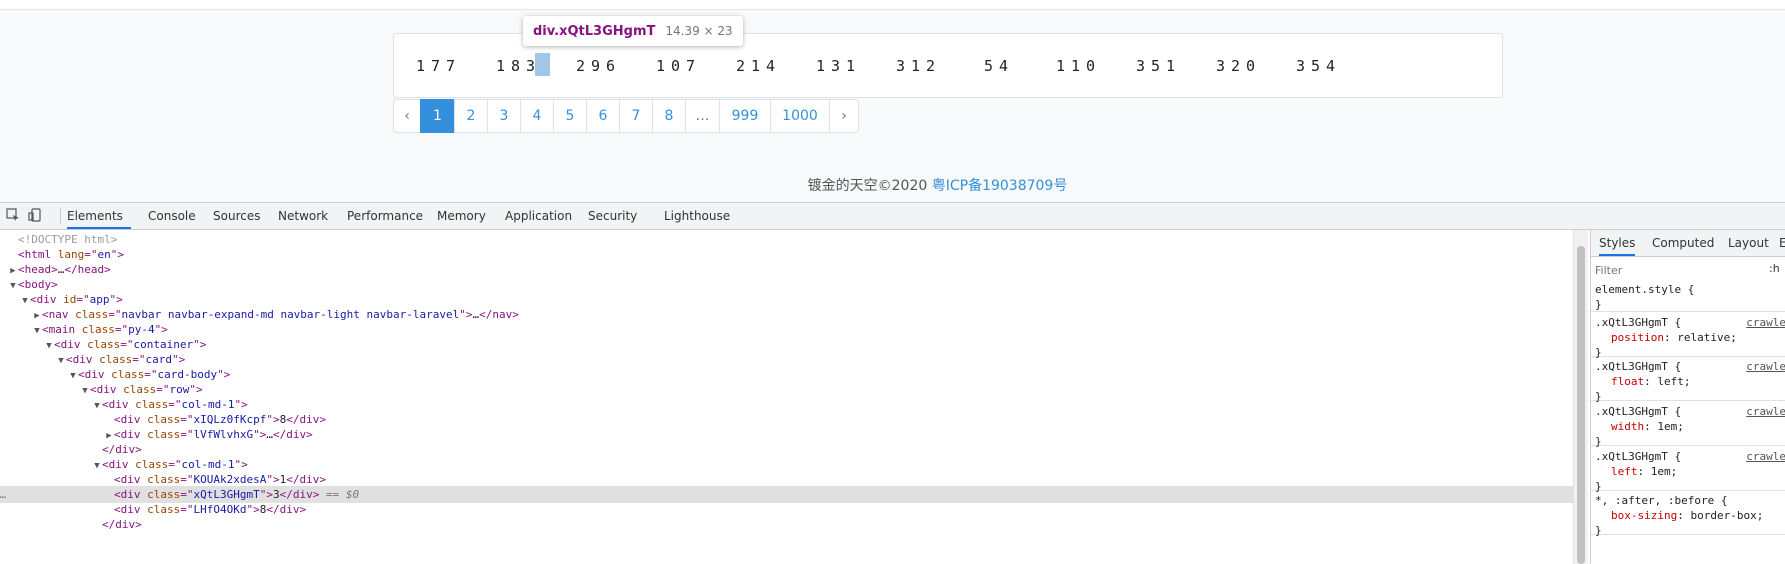 The width and height of the screenshot is (1785, 564). What do you see at coordinates (499, 314) in the screenshot?
I see `closing-tag: </nav>` at bounding box center [499, 314].